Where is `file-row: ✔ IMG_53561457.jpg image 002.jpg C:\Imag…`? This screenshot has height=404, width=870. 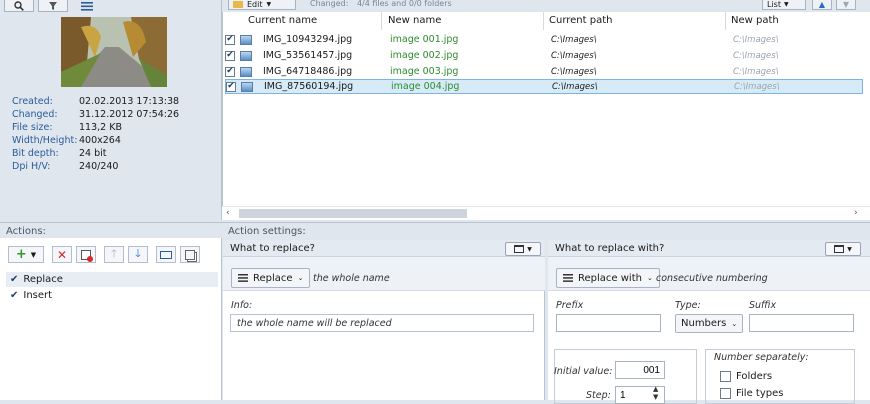
file-row: ✔ IMG_53561457.jpg image 002.jpg C:\Imag… is located at coordinates (544, 55).